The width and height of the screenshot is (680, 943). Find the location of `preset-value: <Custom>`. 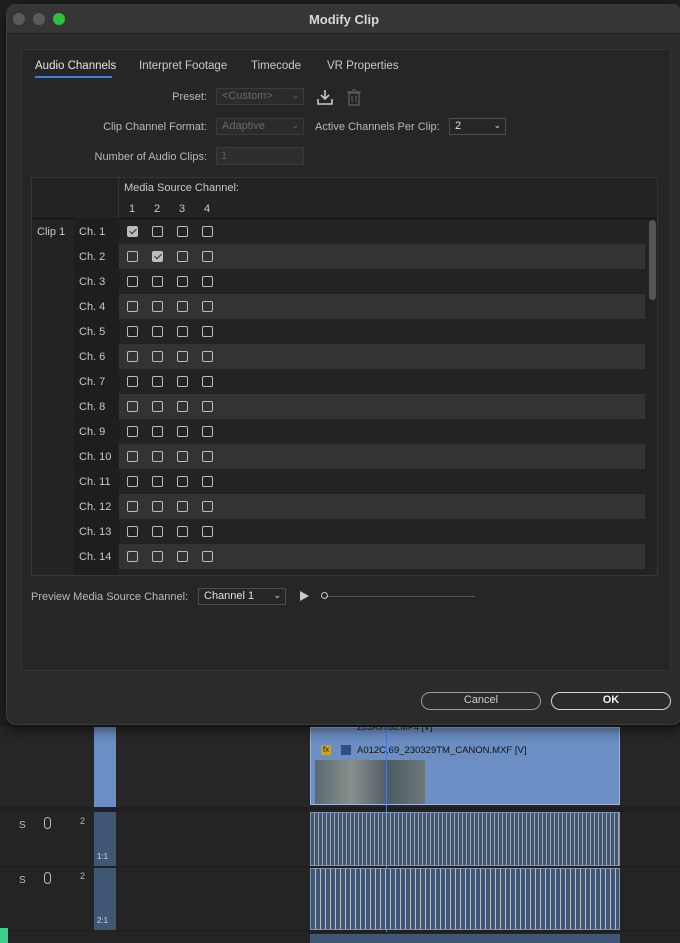

preset-value: <Custom> is located at coordinates (247, 96).